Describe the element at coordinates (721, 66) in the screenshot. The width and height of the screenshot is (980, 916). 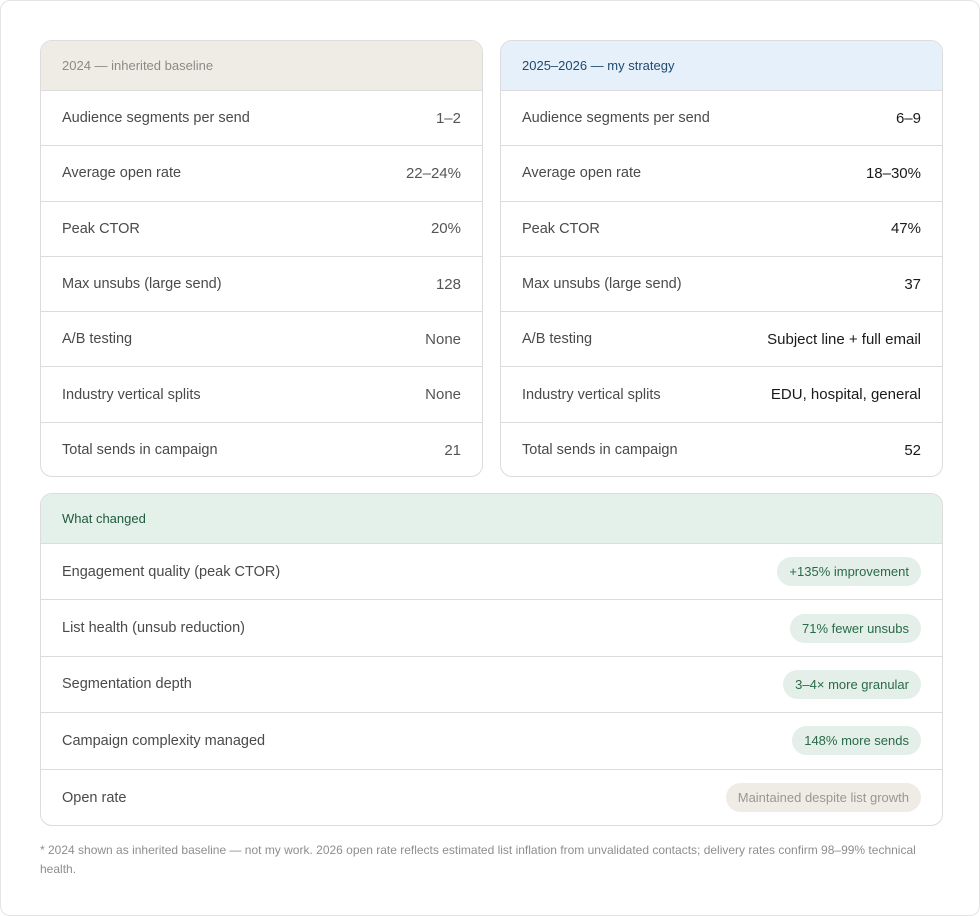
I see `strategy-header: 2025–2026 — my strategy` at that location.